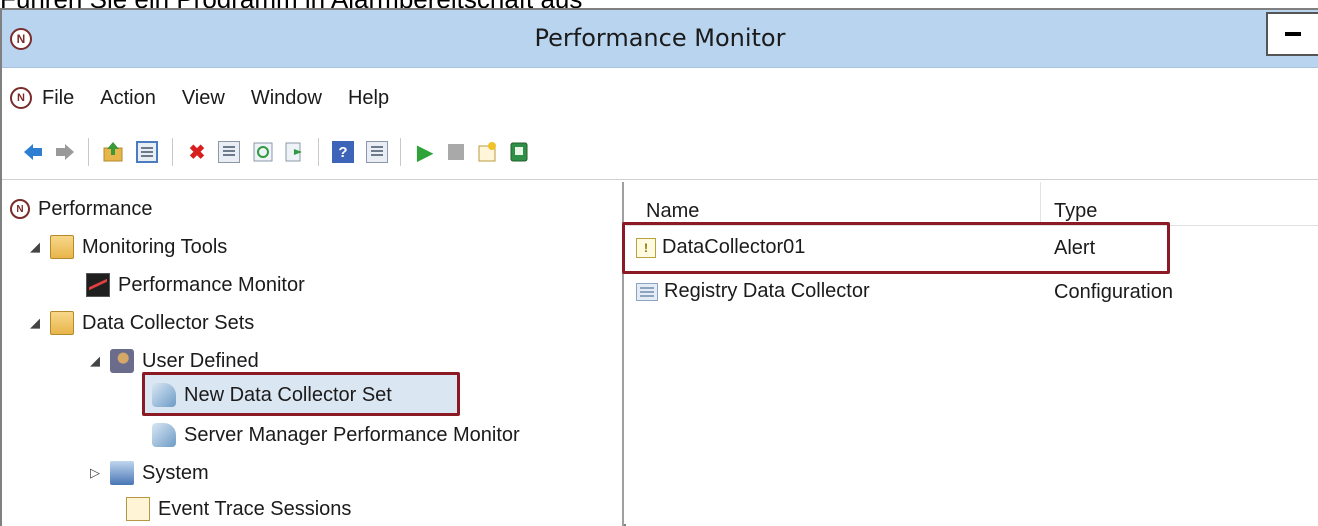 The height and width of the screenshot is (526, 1318). What do you see at coordinates (1113, 292) in the screenshot?
I see `list-item-type: Configuration` at bounding box center [1113, 292].